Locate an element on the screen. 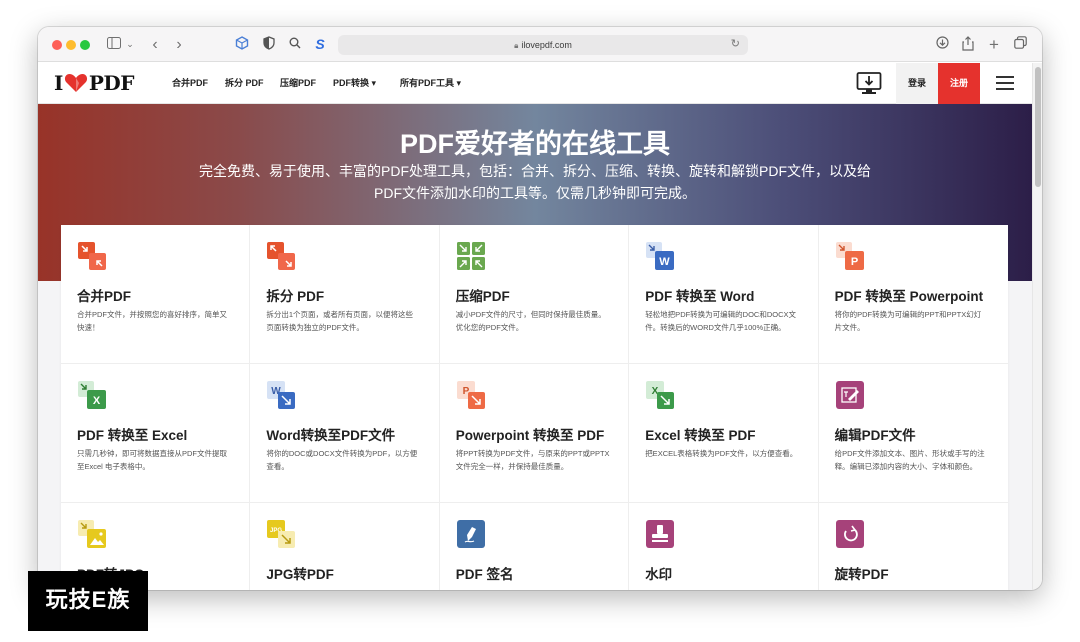  nav-merge-pdf: 合并PDF is located at coordinates (190, 83).